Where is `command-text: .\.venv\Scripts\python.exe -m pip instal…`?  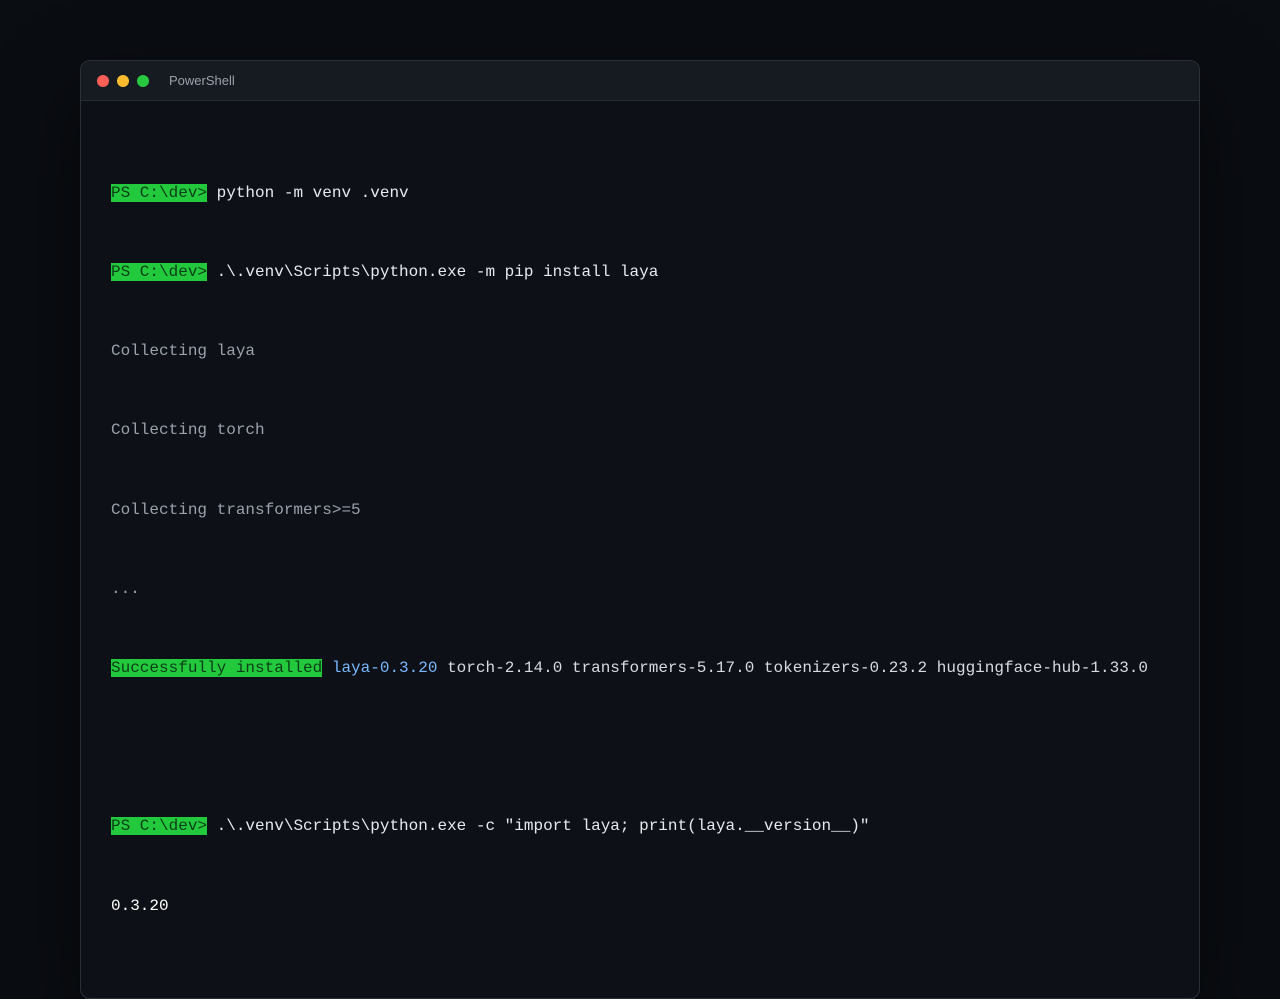 command-text: .\.venv\Scripts\python.exe -m pip instal… is located at coordinates (437, 272).